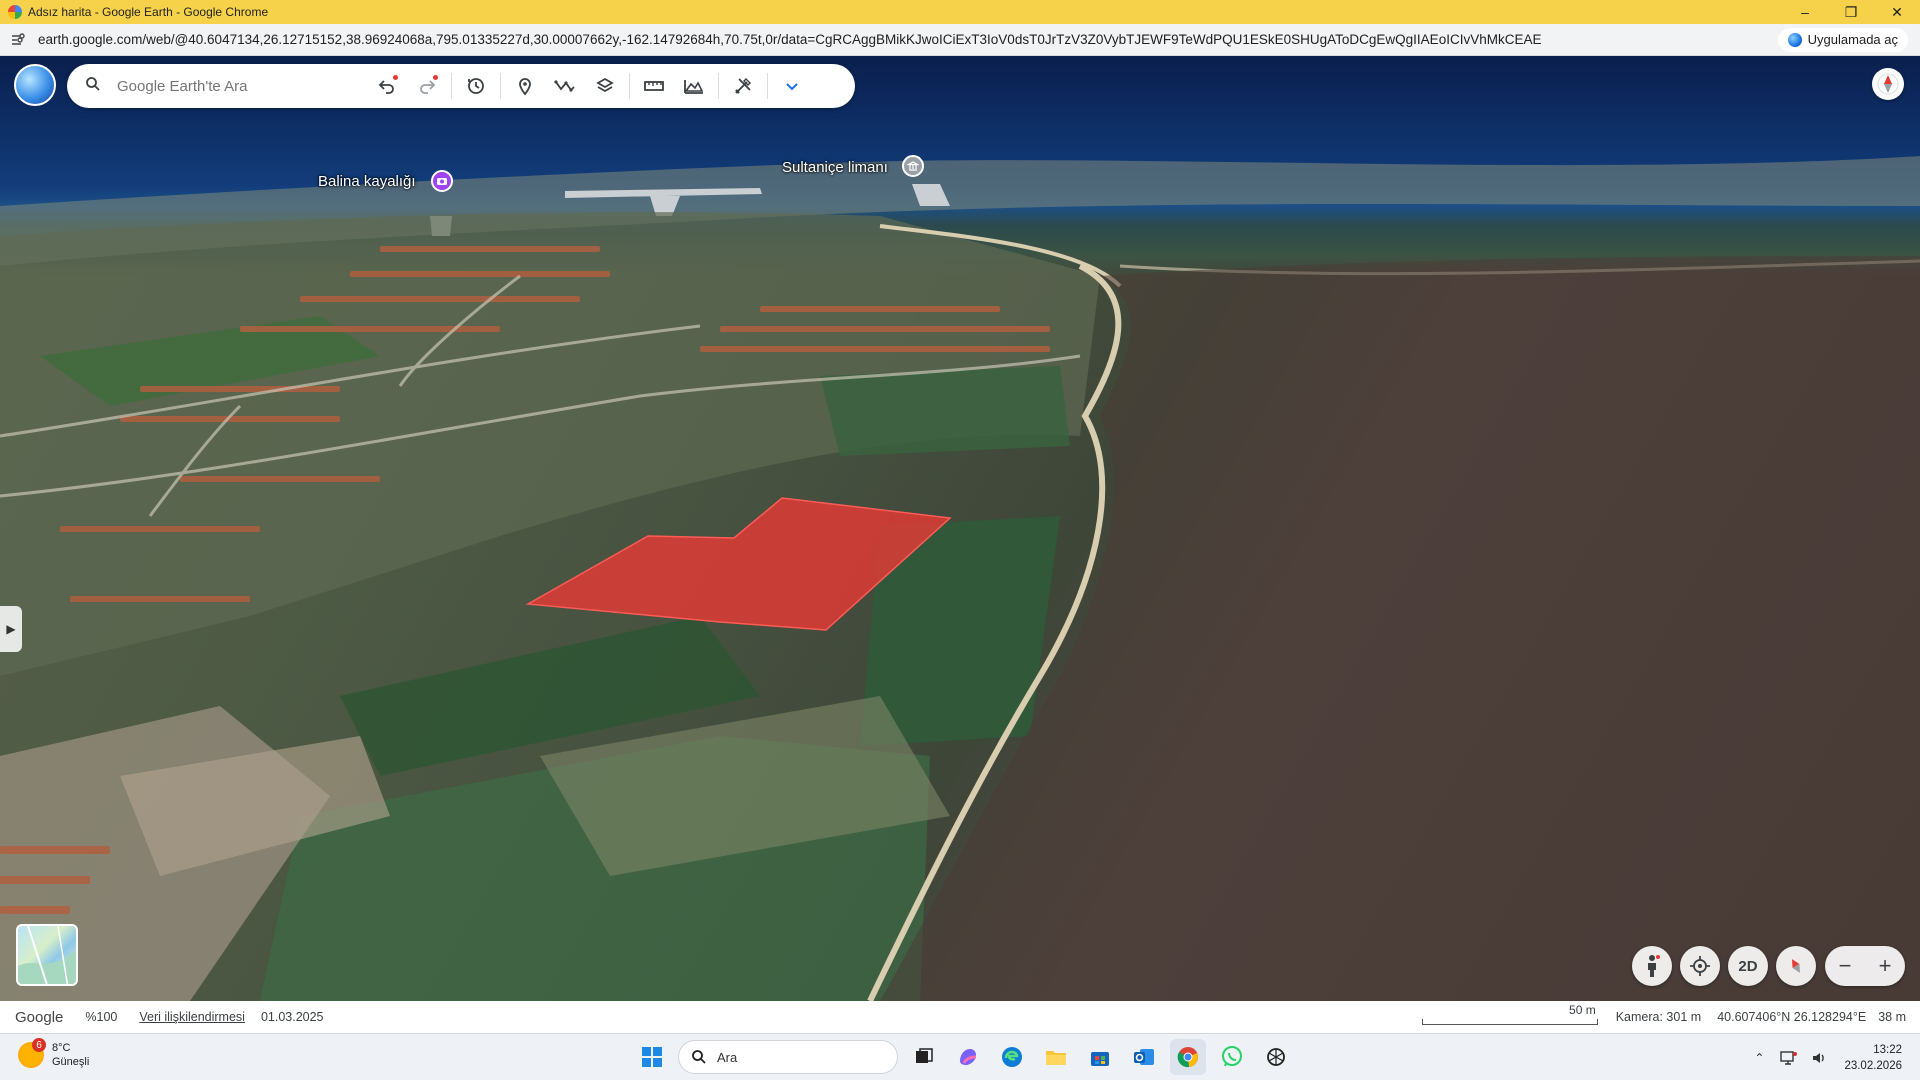 The width and height of the screenshot is (1920, 1080). Describe the element at coordinates (1885, 966) in the screenshot. I see `zoom-in-button: +` at that location.